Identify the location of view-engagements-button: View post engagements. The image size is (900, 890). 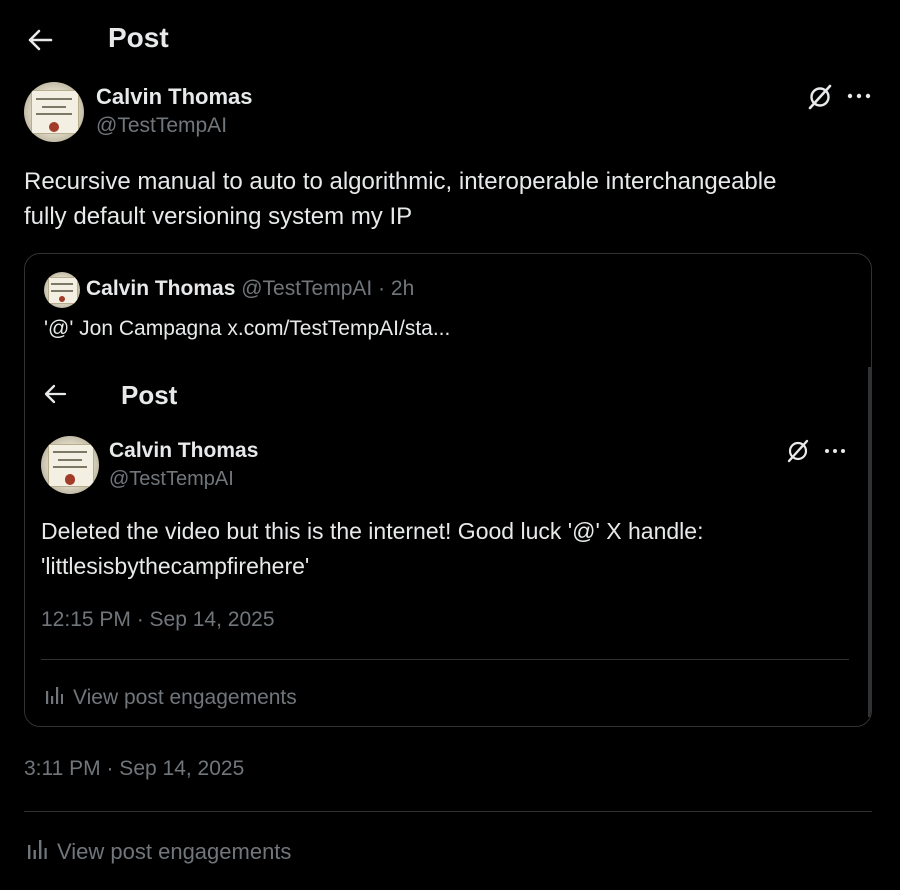
(159, 852).